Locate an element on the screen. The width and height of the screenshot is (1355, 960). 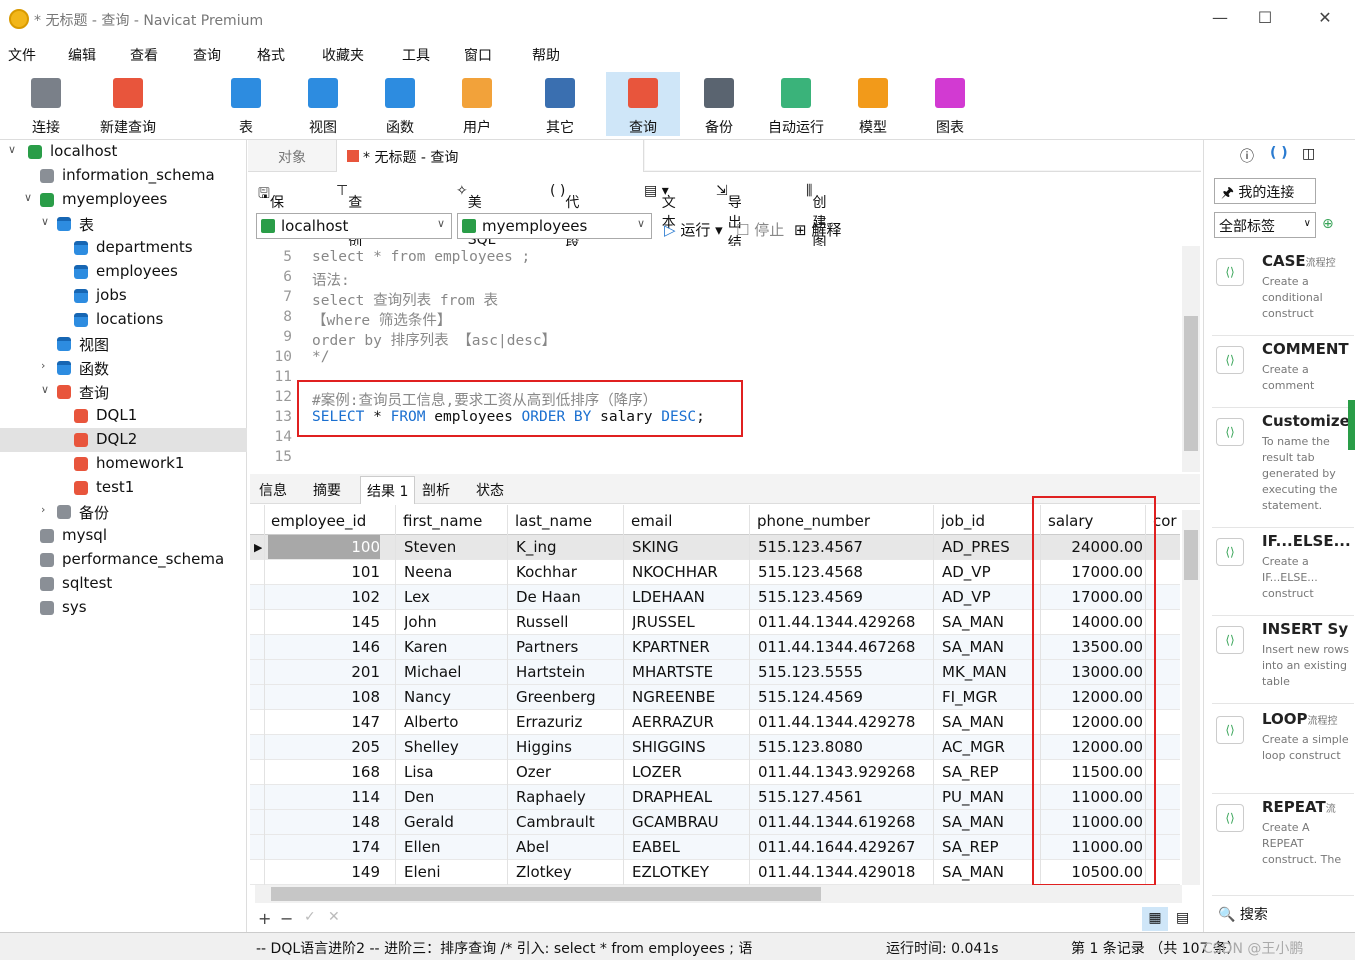
table-cell: EABEL is located at coordinates (693, 847).